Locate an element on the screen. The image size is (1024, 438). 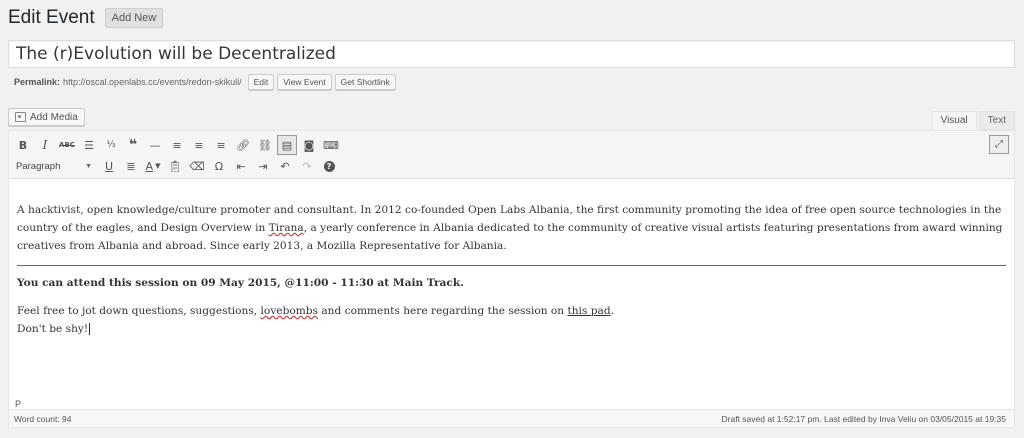
add-media-button: Add Media is located at coordinates (46, 117).